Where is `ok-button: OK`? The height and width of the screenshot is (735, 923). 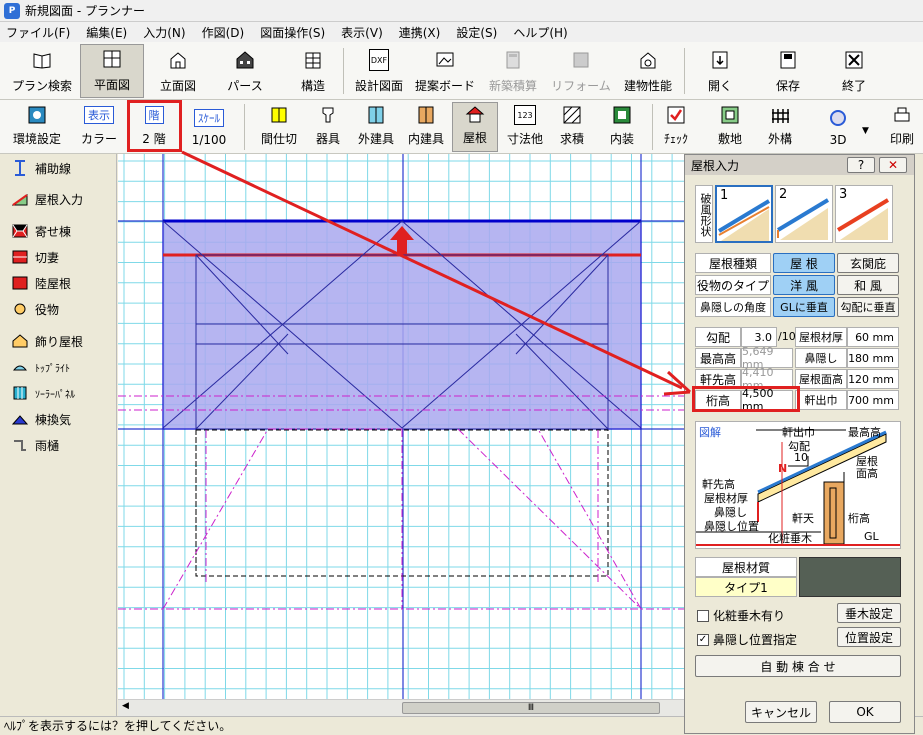 ok-button: OK is located at coordinates (865, 712).